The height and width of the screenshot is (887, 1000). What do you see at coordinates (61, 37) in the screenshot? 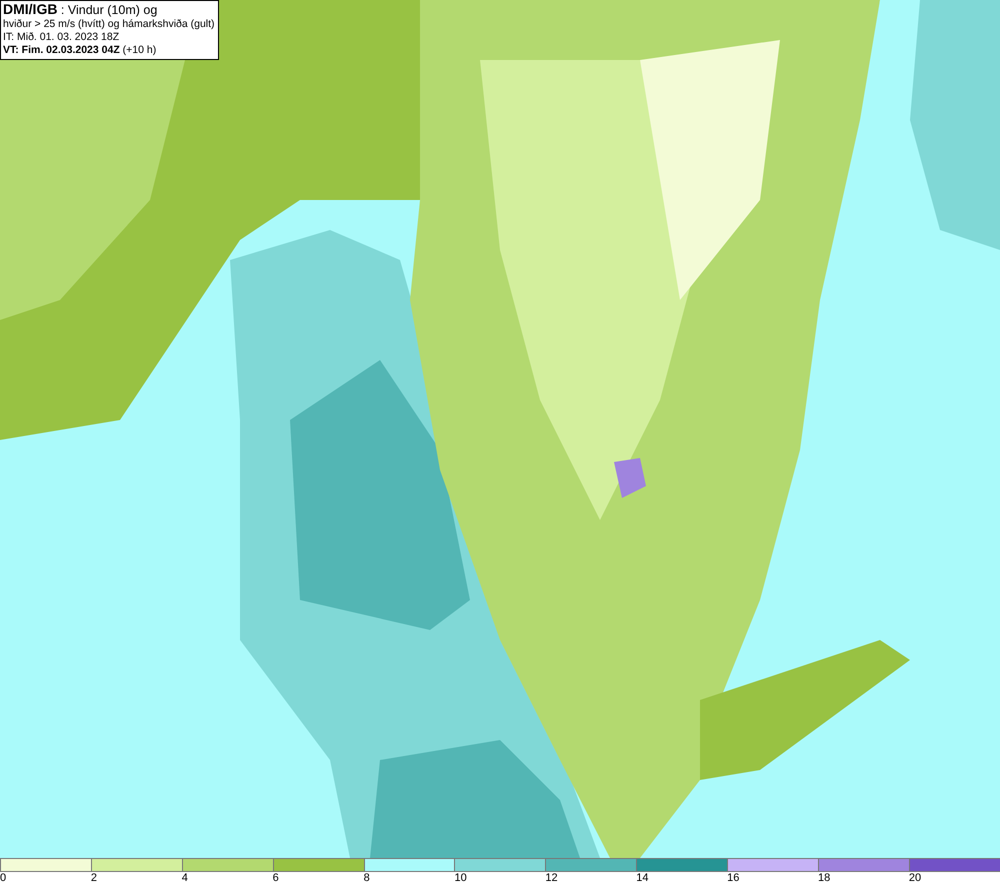
I see `info-line: IT: Mið. 01. 03. 2023 18Z` at bounding box center [61, 37].